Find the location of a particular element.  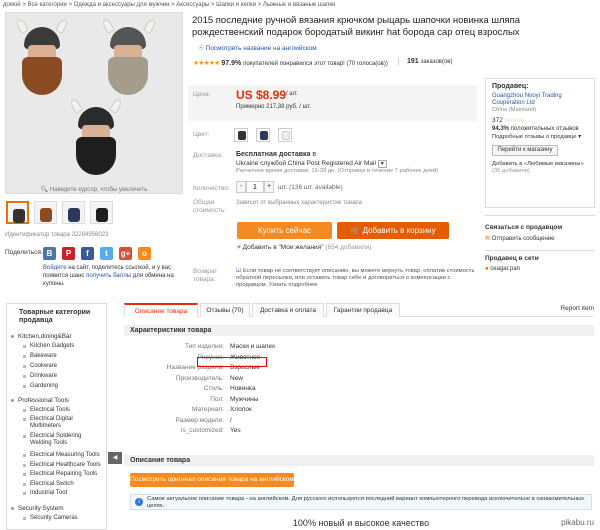

quantity-decrease-button: - is located at coordinates (241, 187).